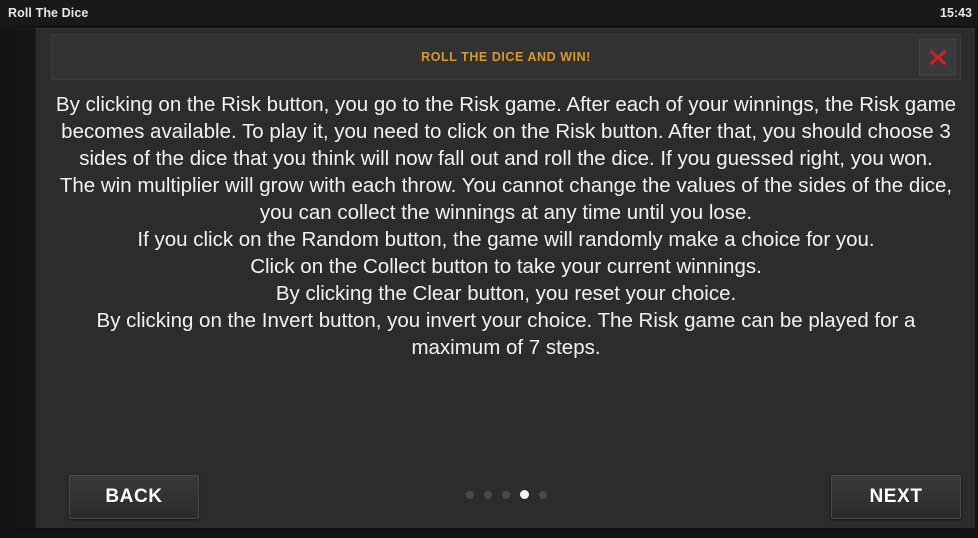 This screenshot has height=538, width=978. I want to click on close-dialog-button, so click(937, 57).